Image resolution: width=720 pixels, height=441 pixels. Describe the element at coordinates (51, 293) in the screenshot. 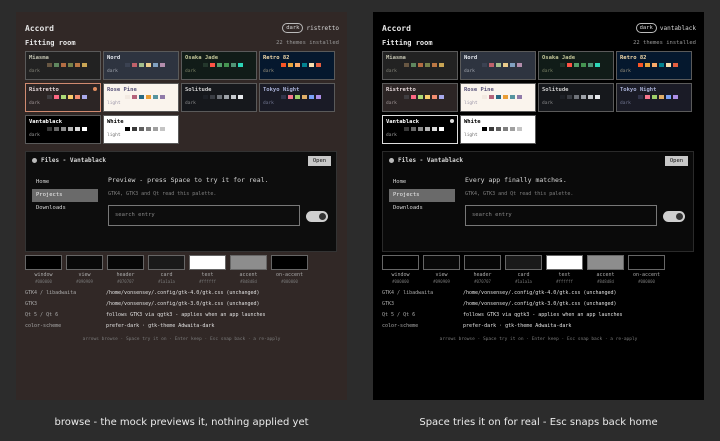

I see `config-key: GTK4 / libadwaita` at that location.